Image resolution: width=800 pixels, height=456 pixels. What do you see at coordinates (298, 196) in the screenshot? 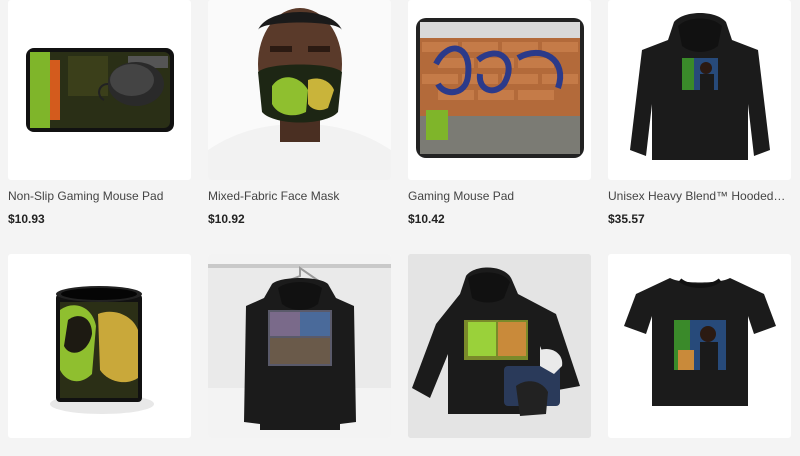
I see `product-title: Mixed-Fabric Face Mask` at bounding box center [298, 196].